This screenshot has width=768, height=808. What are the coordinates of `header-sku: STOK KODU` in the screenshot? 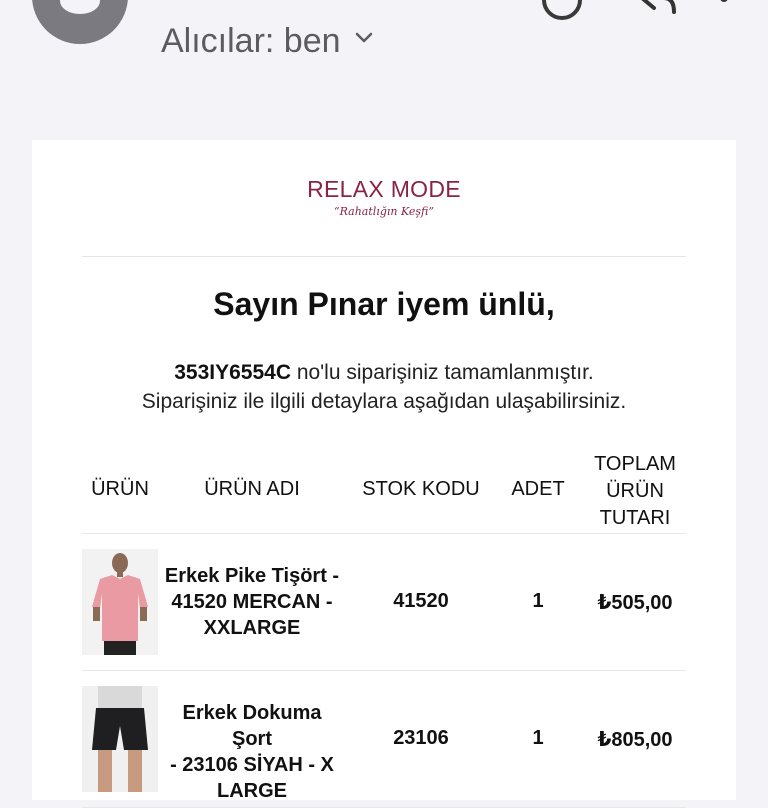 It's located at (421, 489).